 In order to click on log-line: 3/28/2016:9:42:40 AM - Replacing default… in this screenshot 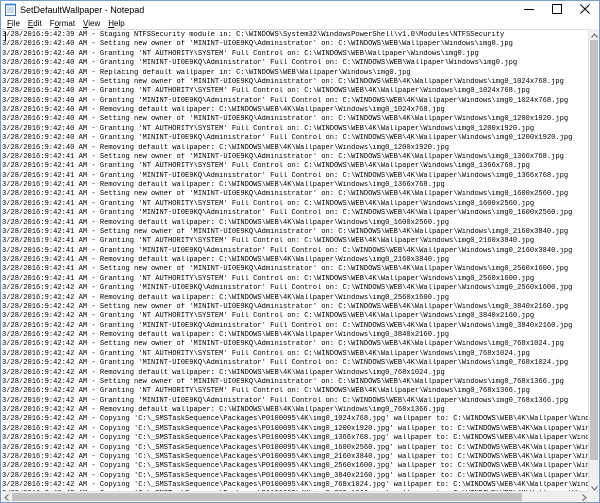, I will do `click(206, 72)`.